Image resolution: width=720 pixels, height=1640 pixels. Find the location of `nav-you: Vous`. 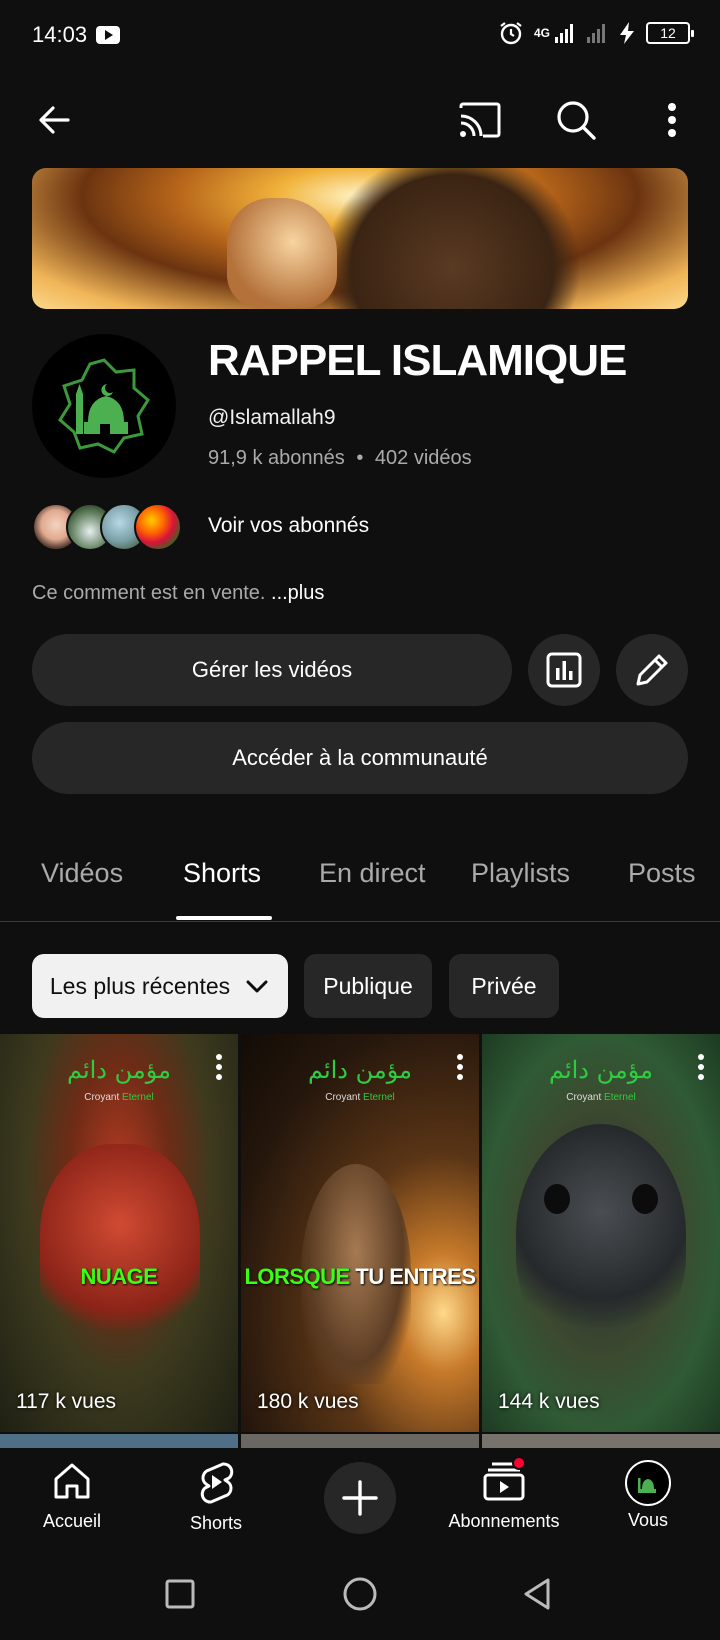

nav-you: Vous is located at coordinates (648, 1495).